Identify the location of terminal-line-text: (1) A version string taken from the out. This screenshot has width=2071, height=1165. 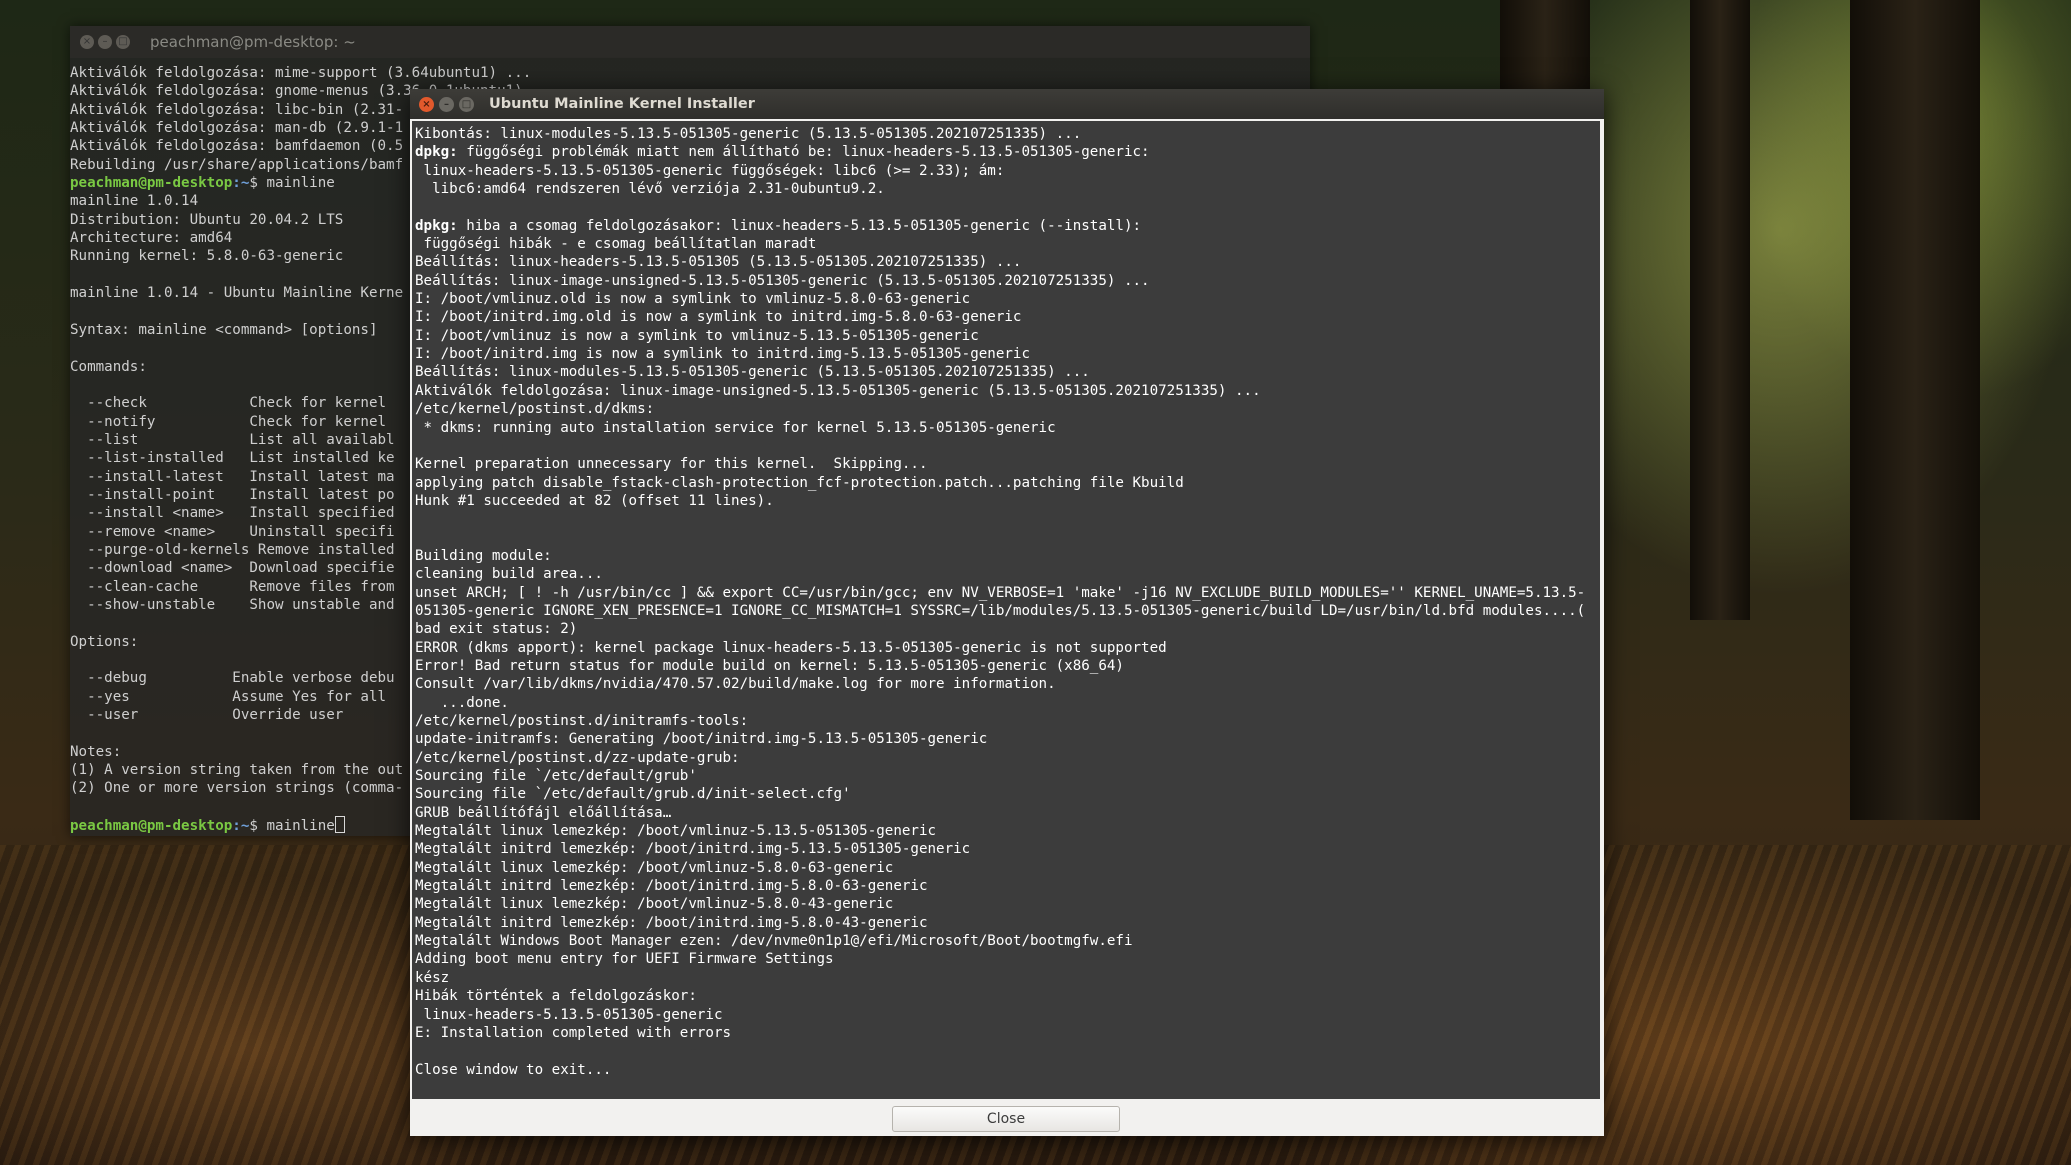
(237, 770).